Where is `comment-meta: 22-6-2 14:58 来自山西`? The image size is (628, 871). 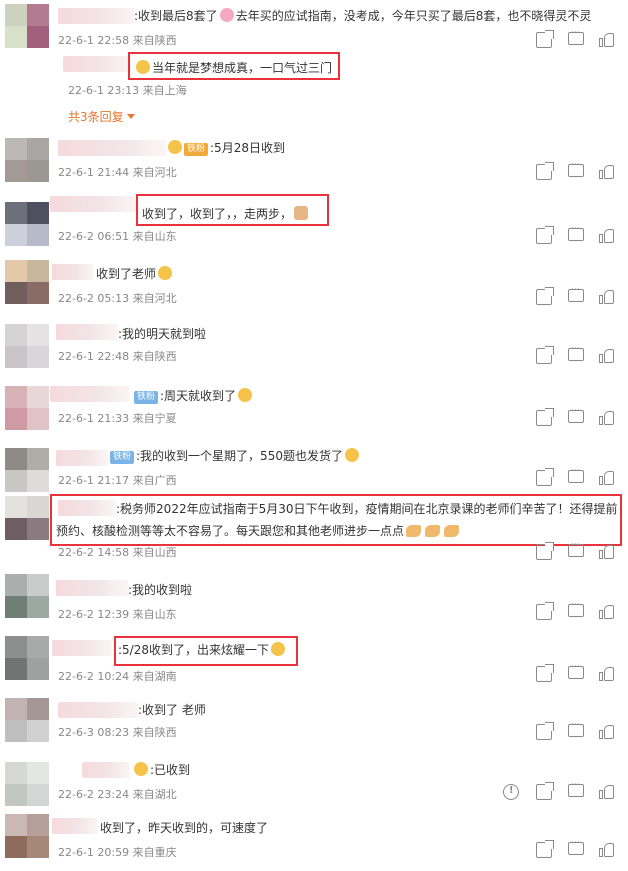
comment-meta: 22-6-2 14:58 来自山西 is located at coordinates (117, 552).